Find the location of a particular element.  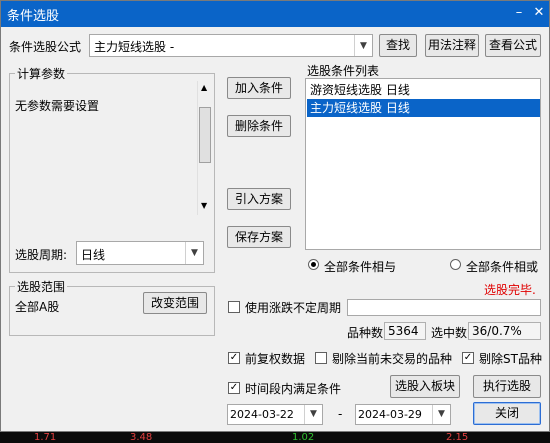

close-icon: ✕ is located at coordinates (539, 13).